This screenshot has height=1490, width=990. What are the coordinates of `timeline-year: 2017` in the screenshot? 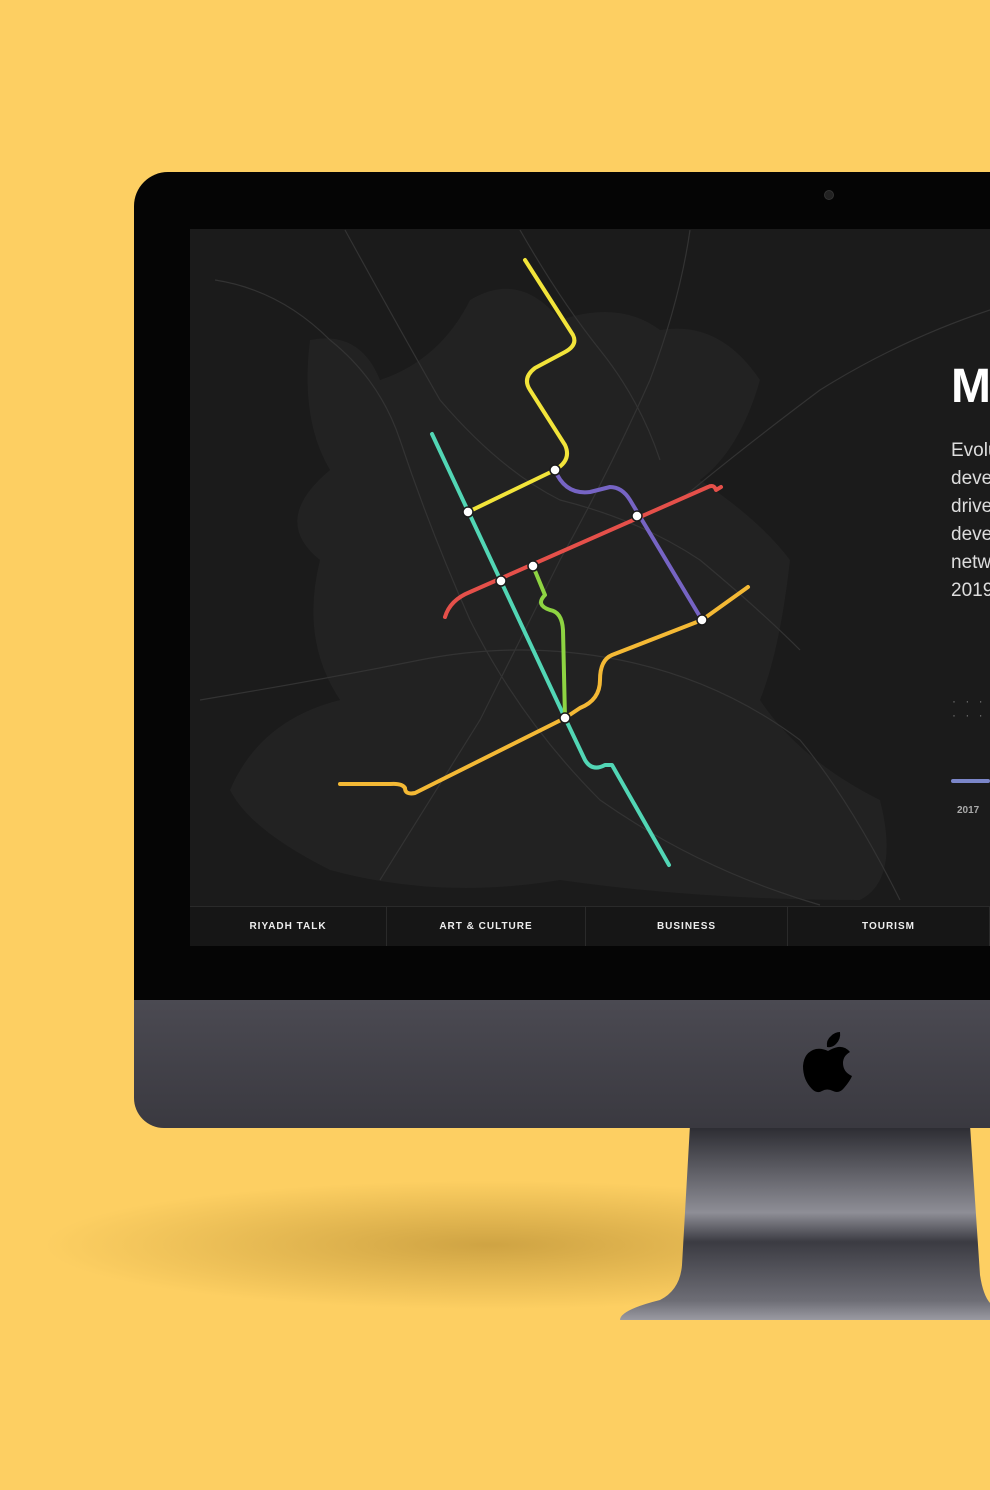 It's located at (968, 810).